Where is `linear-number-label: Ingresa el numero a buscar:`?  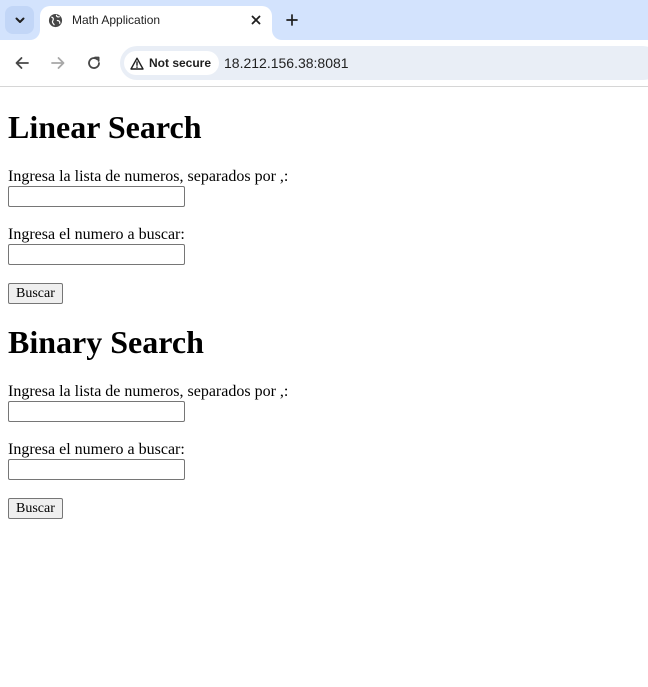 linear-number-label: Ingresa el numero a buscar: is located at coordinates (96, 234).